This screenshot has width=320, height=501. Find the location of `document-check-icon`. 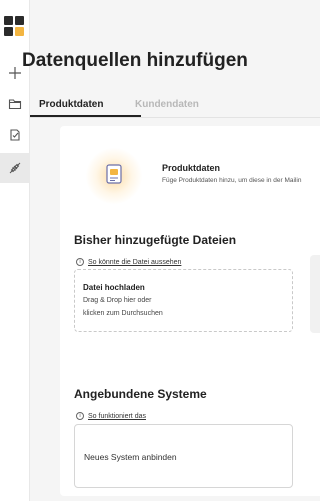

document-check-icon is located at coordinates (15, 135).